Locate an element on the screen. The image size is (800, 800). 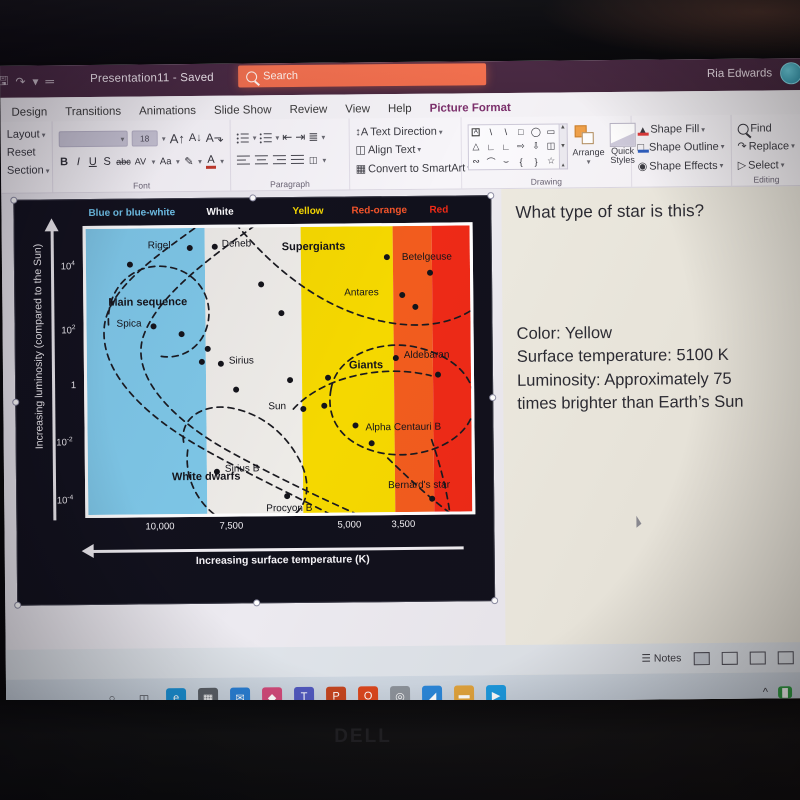
resize-handle-sw is located at coordinates (18, 605).